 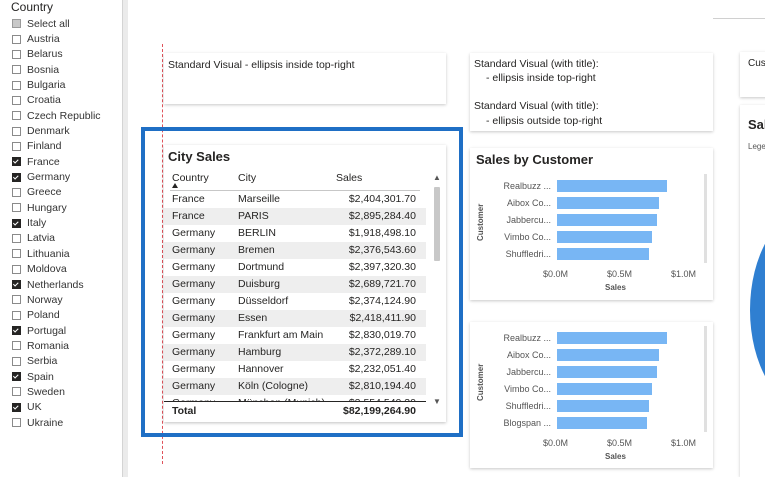 What do you see at coordinates (56, 284) in the screenshot?
I see `slicer-item: Netherlands` at bounding box center [56, 284].